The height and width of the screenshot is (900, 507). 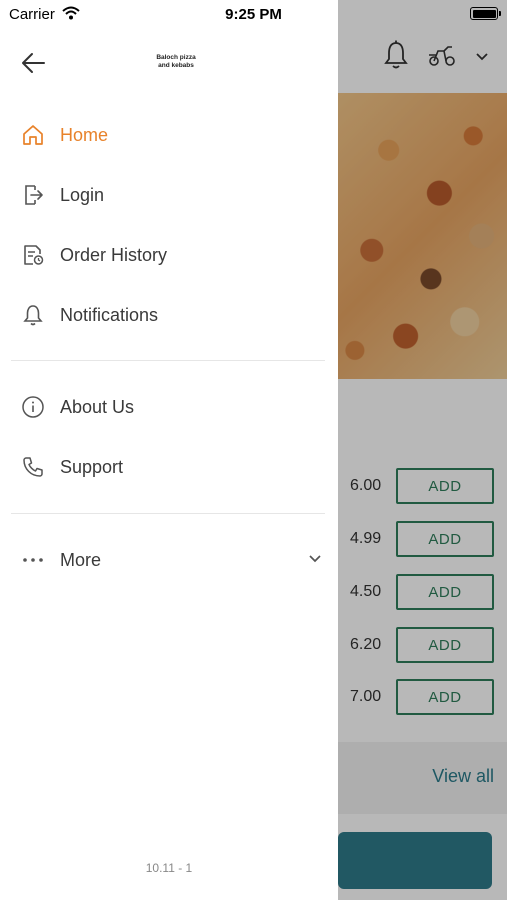 I want to click on menu-item-home: Home, so click(x=169, y=135).